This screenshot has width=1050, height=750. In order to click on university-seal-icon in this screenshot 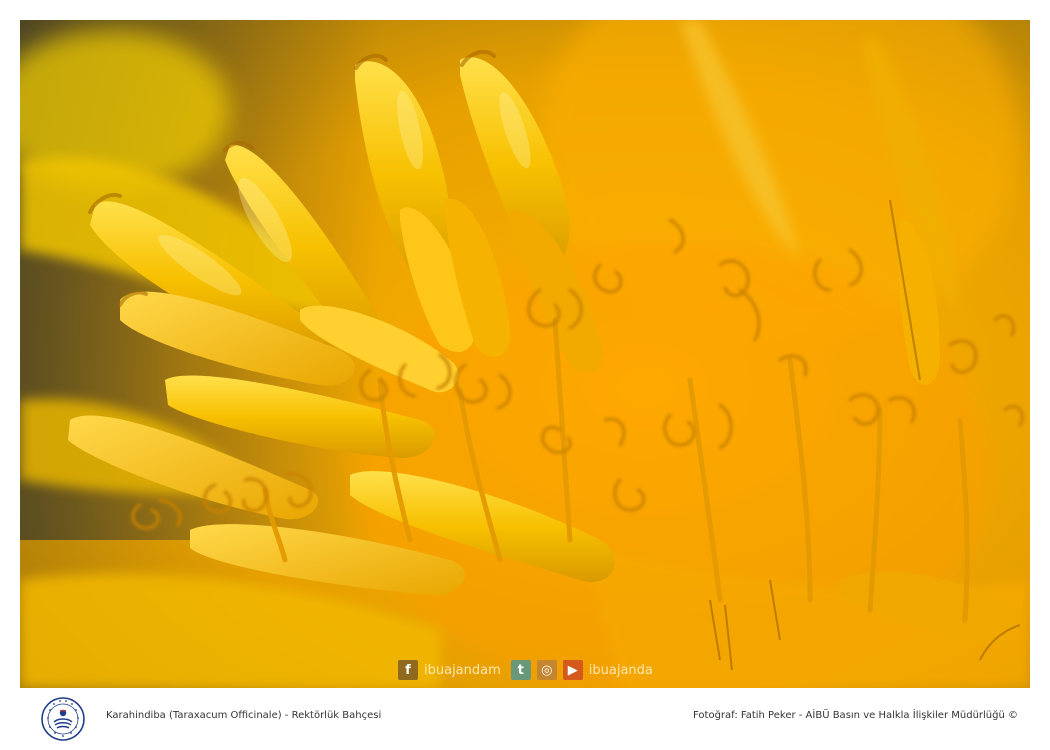, I will do `click(63, 719)`.